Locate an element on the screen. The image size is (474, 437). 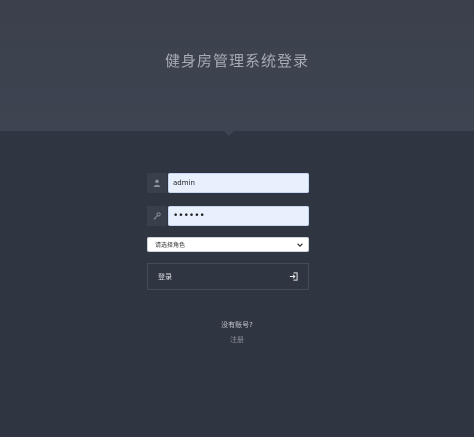
chevron-down-icon is located at coordinates (300, 245).